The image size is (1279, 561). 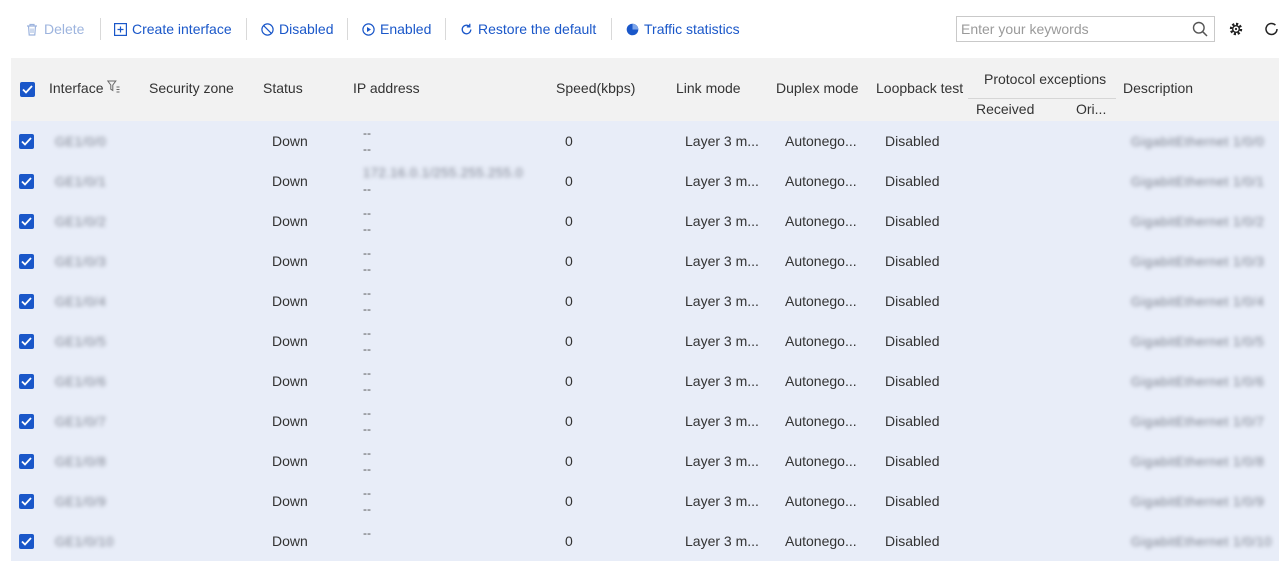 What do you see at coordinates (817, 88) in the screenshot?
I see `header-duplex-mode: Duplex mode` at bounding box center [817, 88].